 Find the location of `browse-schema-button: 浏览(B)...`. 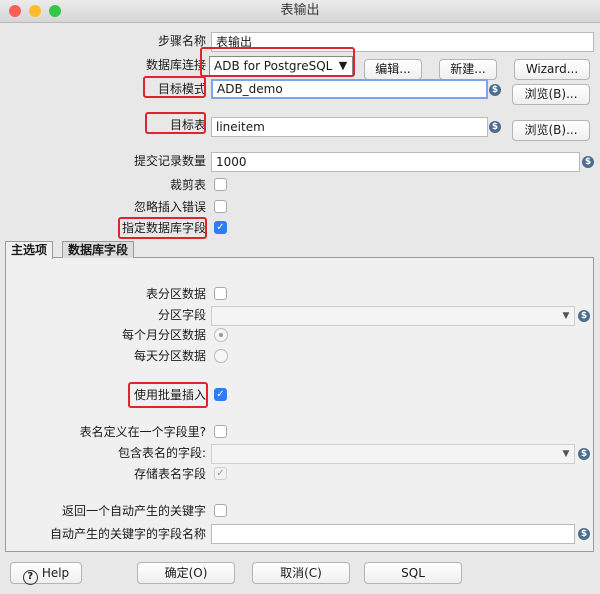

browse-schema-button: 浏览(B)... is located at coordinates (551, 94).